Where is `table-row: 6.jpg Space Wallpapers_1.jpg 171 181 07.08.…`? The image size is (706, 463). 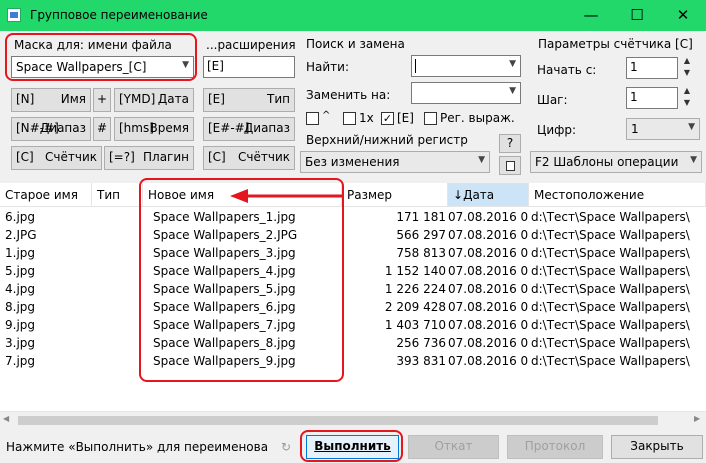
table-row: 6.jpg Space Wallpapers_1.jpg 171 181 07.08.… is located at coordinates (353, 217).